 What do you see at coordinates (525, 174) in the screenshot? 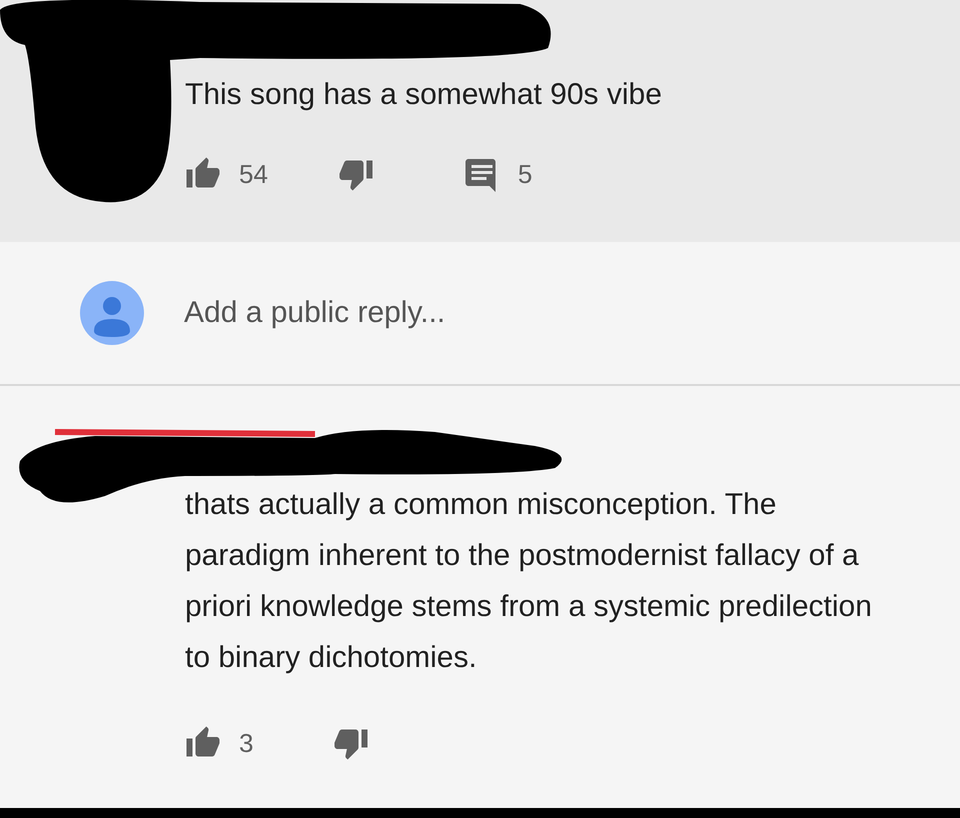
I see `reply-count: 5` at bounding box center [525, 174].